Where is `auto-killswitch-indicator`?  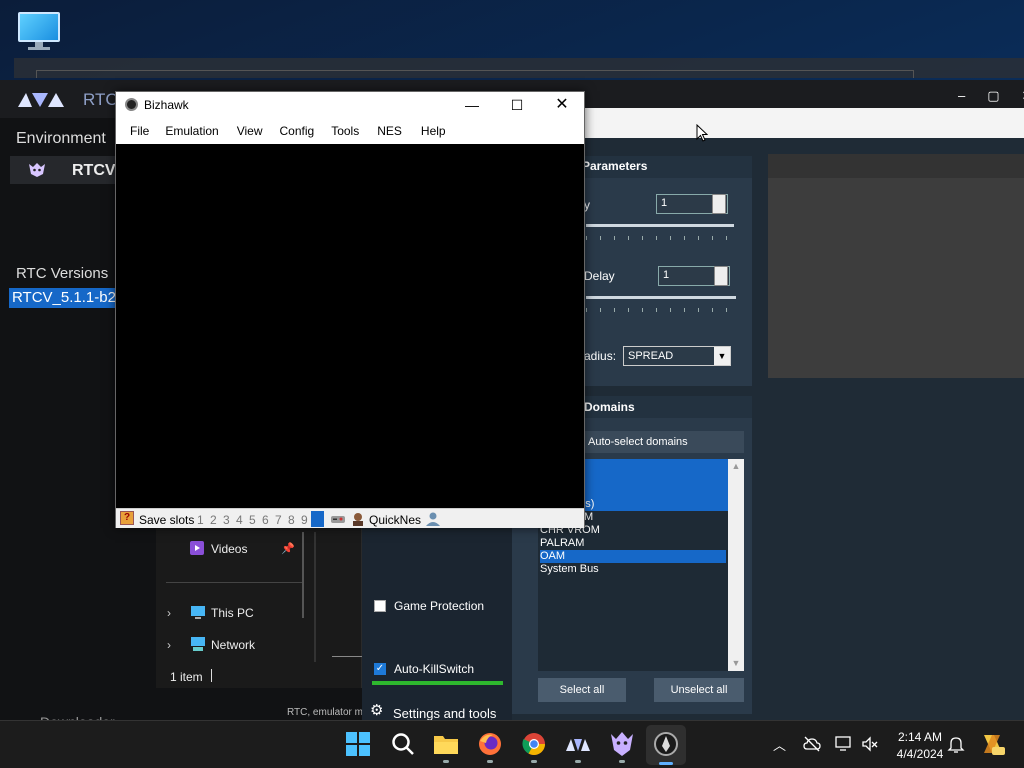
auto-killswitch-indicator is located at coordinates (437, 683).